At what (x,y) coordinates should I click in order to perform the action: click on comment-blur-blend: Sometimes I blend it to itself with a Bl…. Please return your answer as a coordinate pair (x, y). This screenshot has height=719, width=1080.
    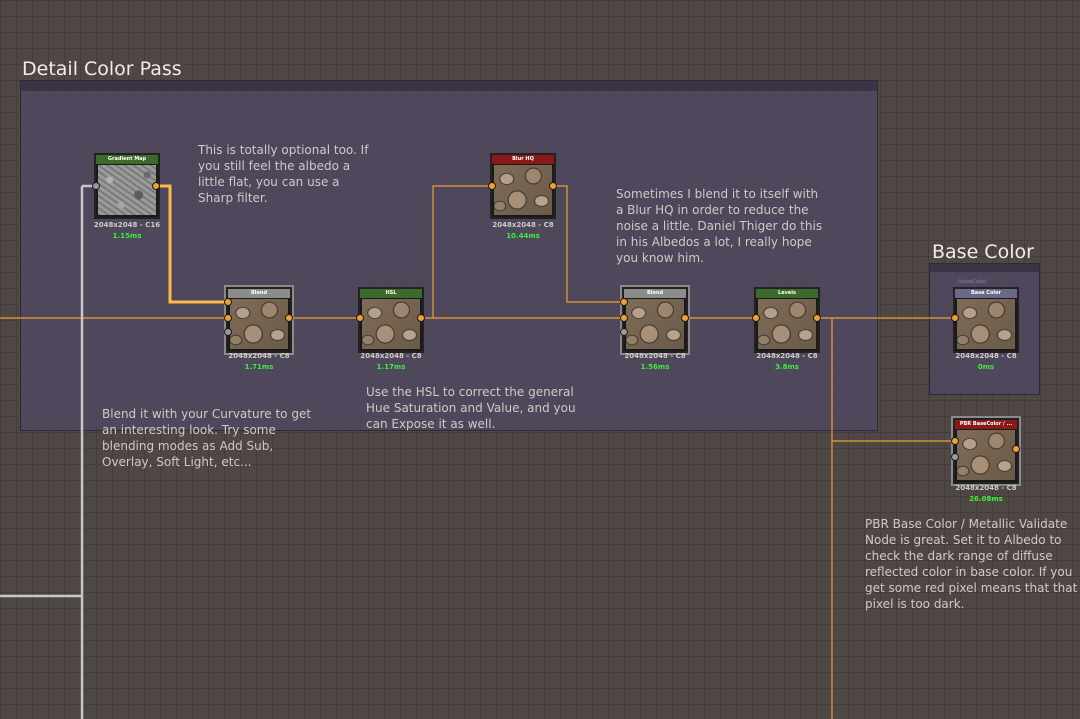
    Looking at the image, I should click on (719, 226).